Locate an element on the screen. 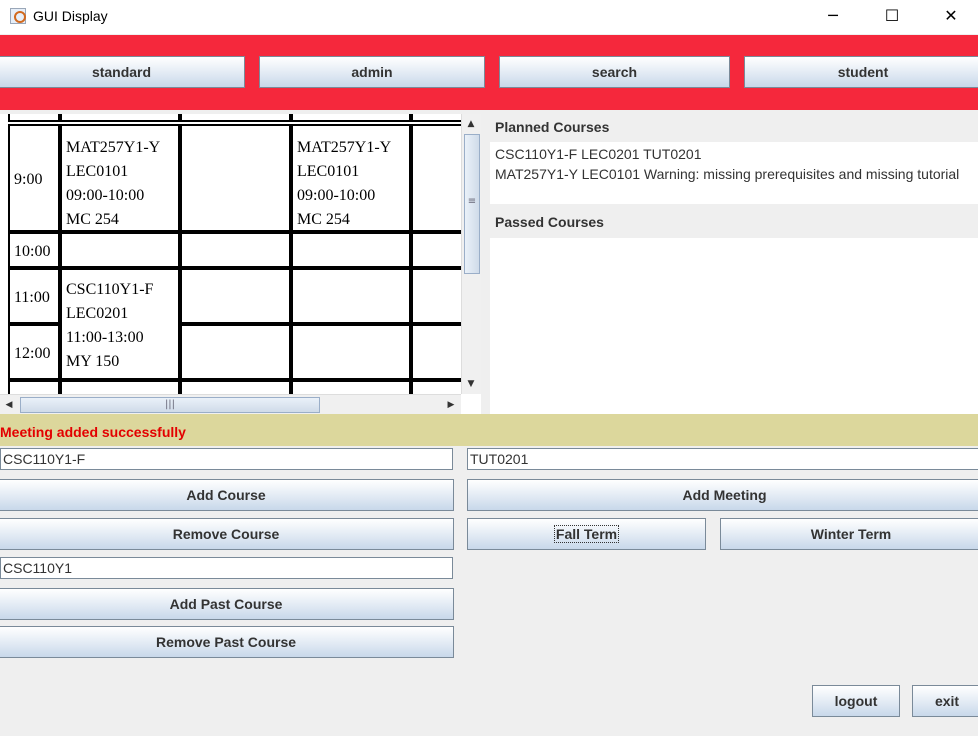 The image size is (978, 736). fall-term-label: Fall Term is located at coordinates (586, 534).